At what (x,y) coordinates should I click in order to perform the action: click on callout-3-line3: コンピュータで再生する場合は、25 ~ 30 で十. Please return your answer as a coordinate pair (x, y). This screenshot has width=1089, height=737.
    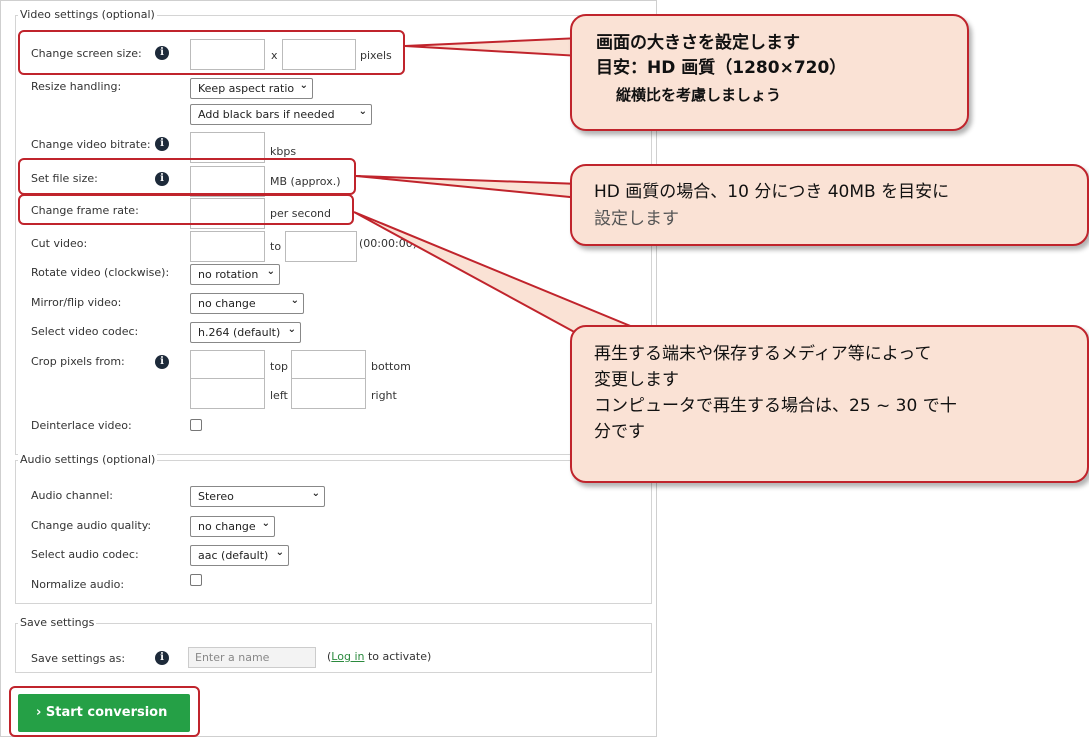
    Looking at the image, I should click on (775, 406).